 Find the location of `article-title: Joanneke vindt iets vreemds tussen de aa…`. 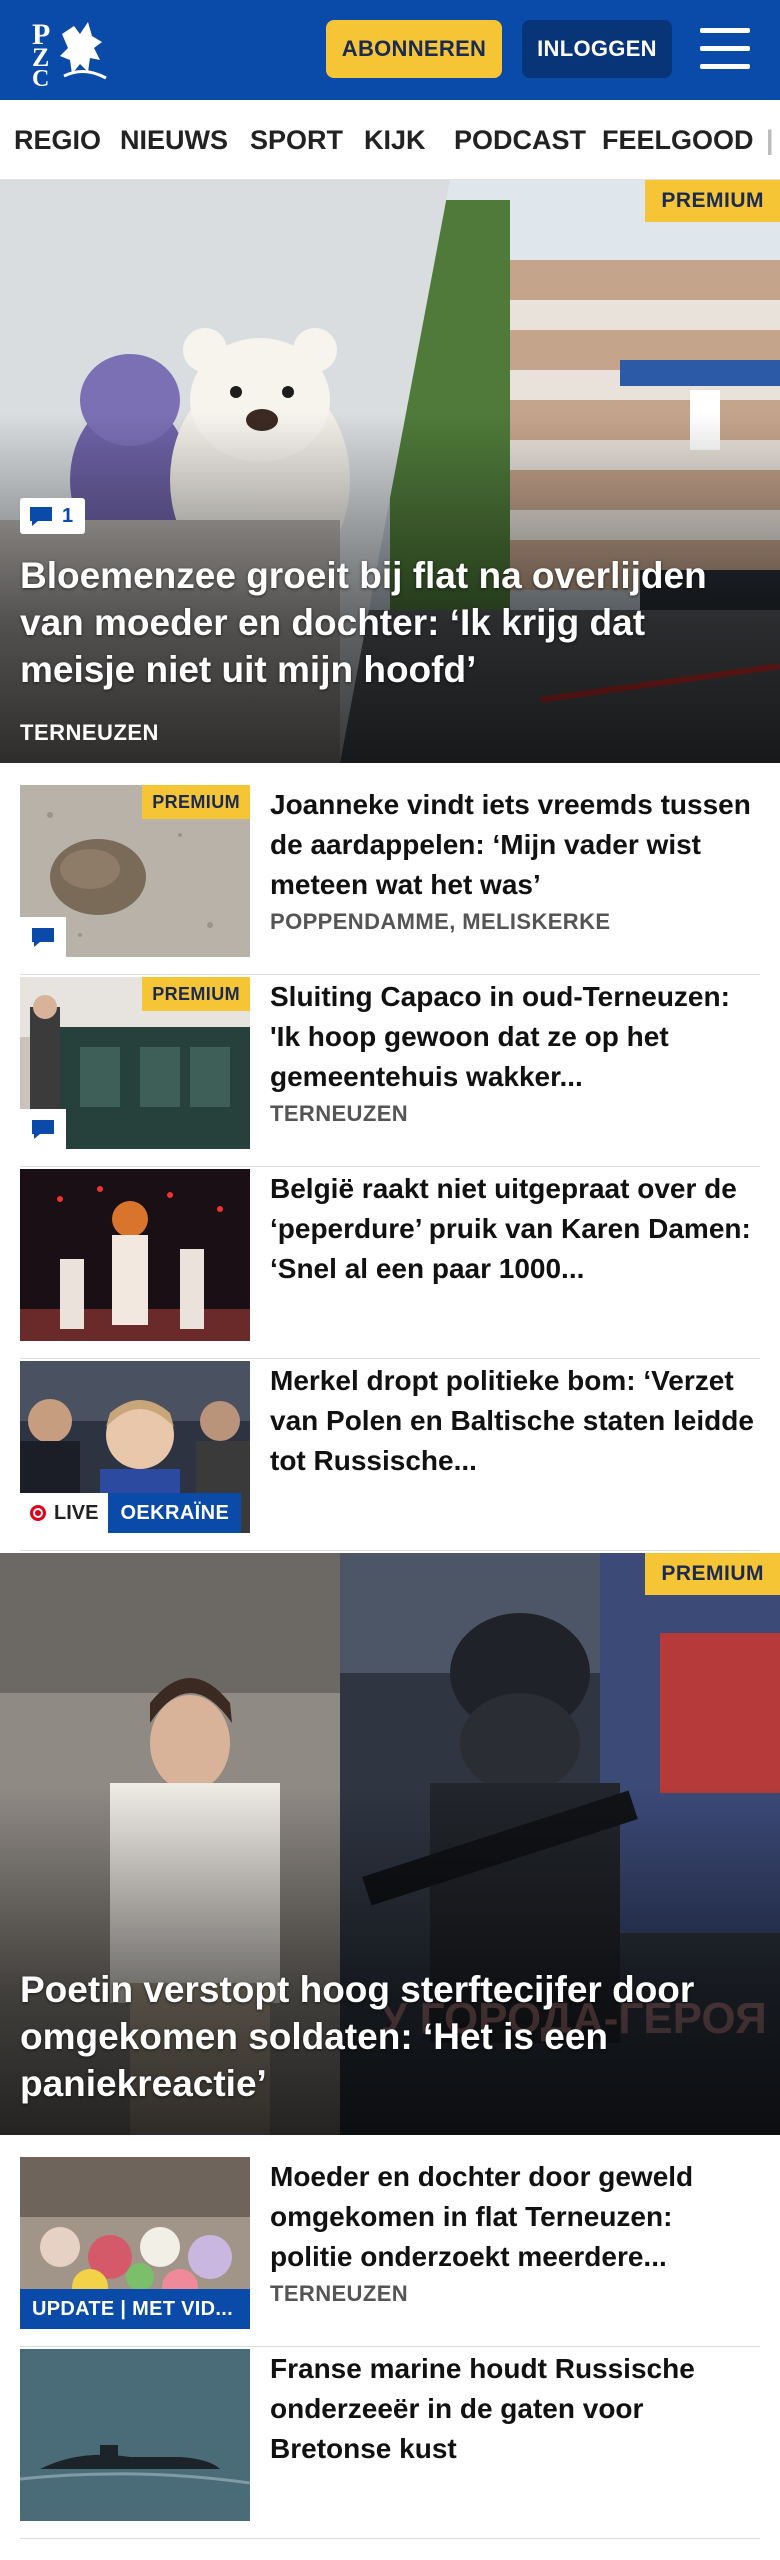

article-title: Joanneke vindt iets vreemds tussen de aa… is located at coordinates (515, 845).